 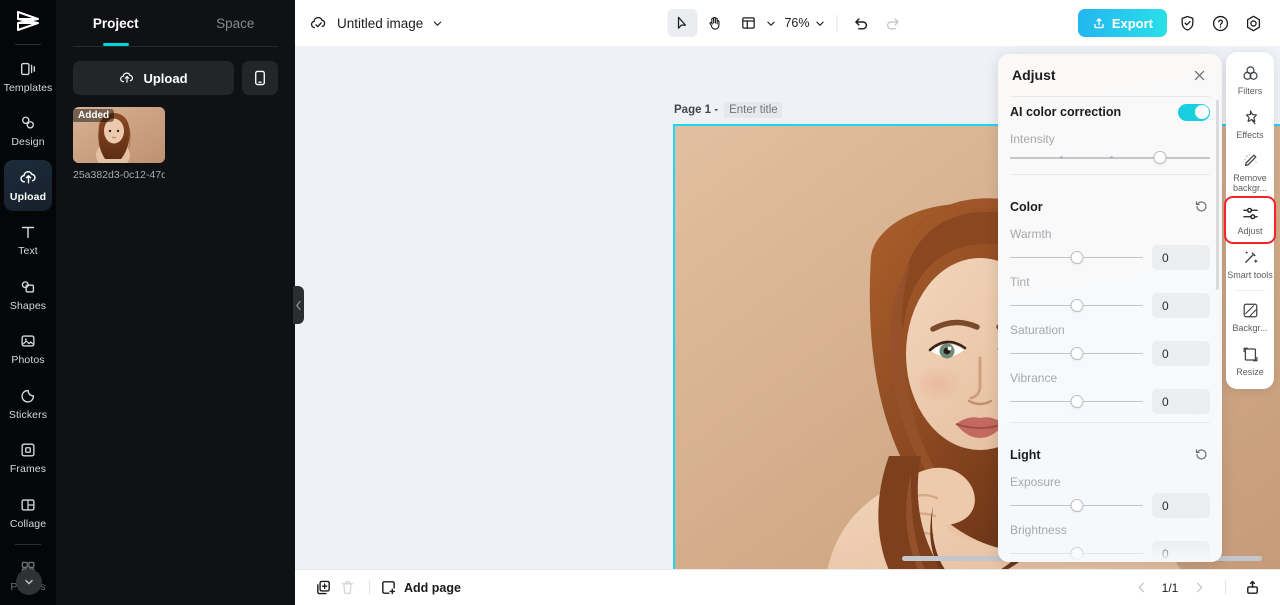 What do you see at coordinates (29, 582) in the screenshot?
I see `rail-collapse-button` at bounding box center [29, 582].